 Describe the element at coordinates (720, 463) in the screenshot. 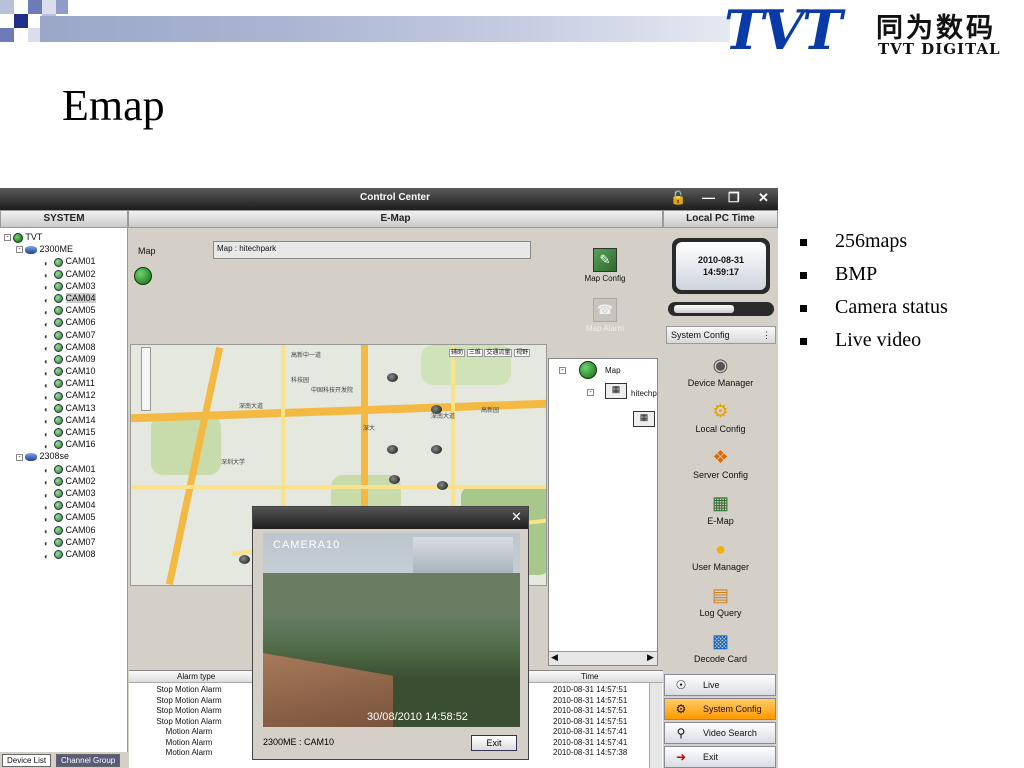

I see `menu-server-config: ❖ Server Config` at that location.